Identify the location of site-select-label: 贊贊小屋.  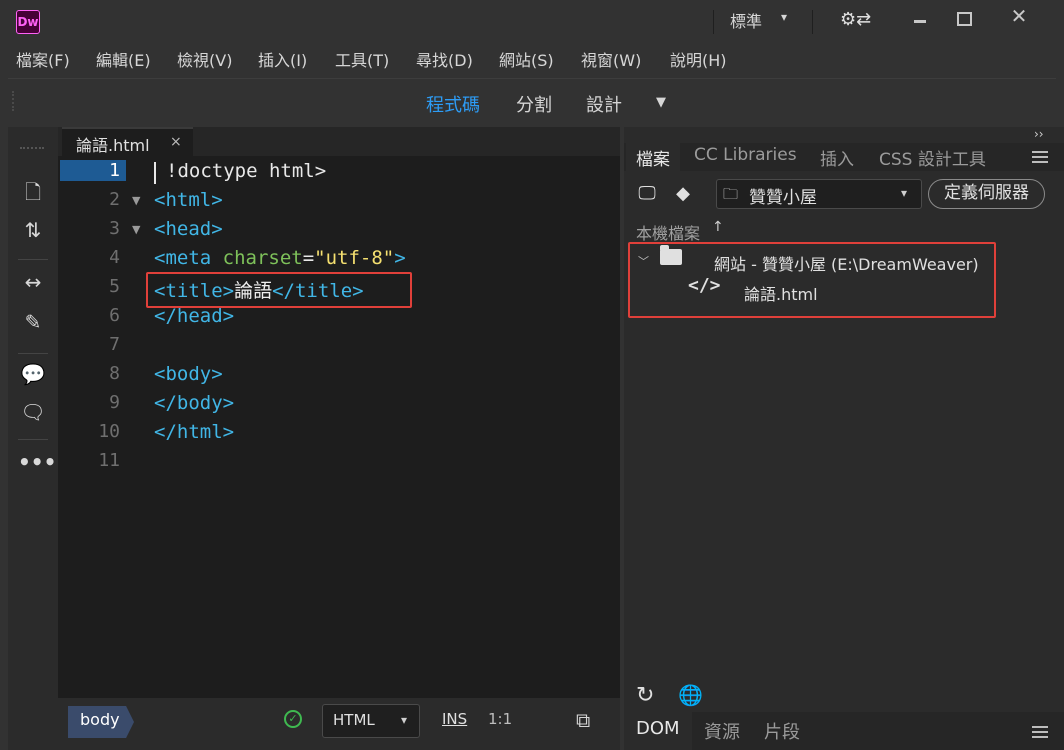
(783, 198).